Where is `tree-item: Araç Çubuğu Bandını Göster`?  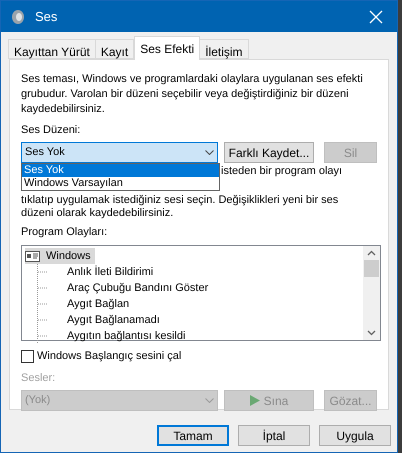
tree-item: Araç Çubuğu Bandını Göster is located at coordinates (137, 288).